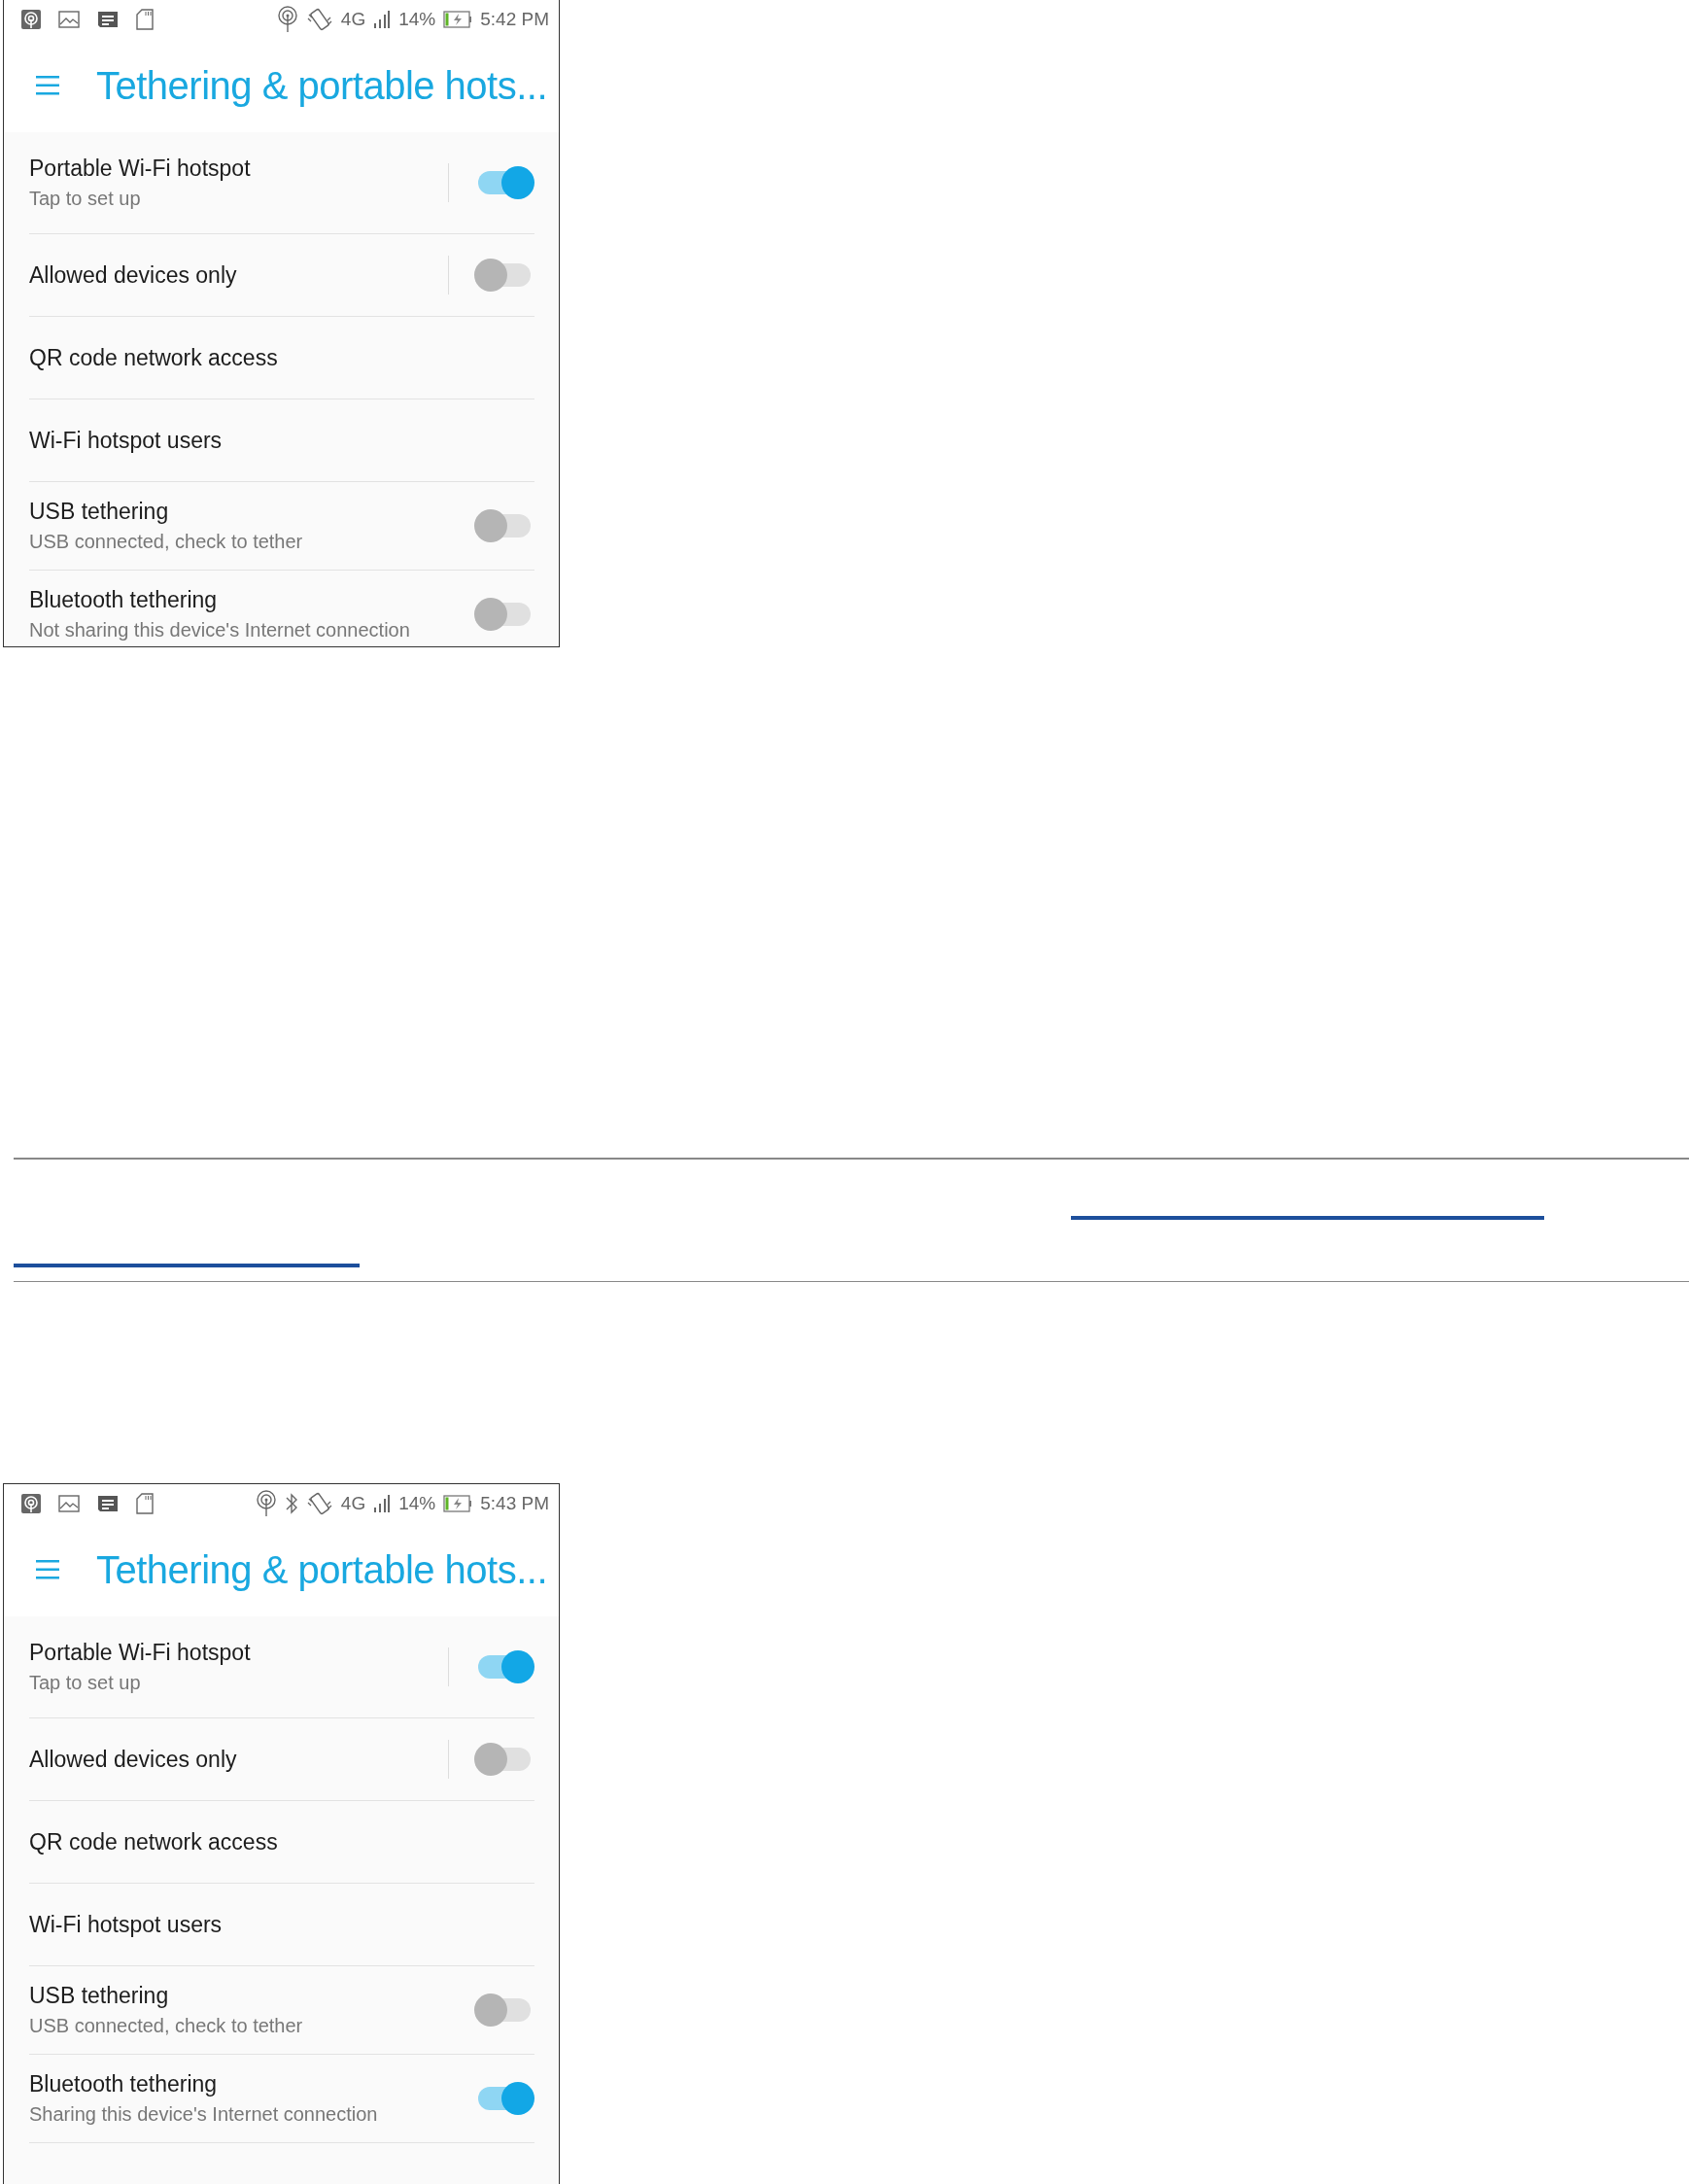  What do you see at coordinates (514, 1503) in the screenshot?
I see `clock: 5:43 PM` at bounding box center [514, 1503].